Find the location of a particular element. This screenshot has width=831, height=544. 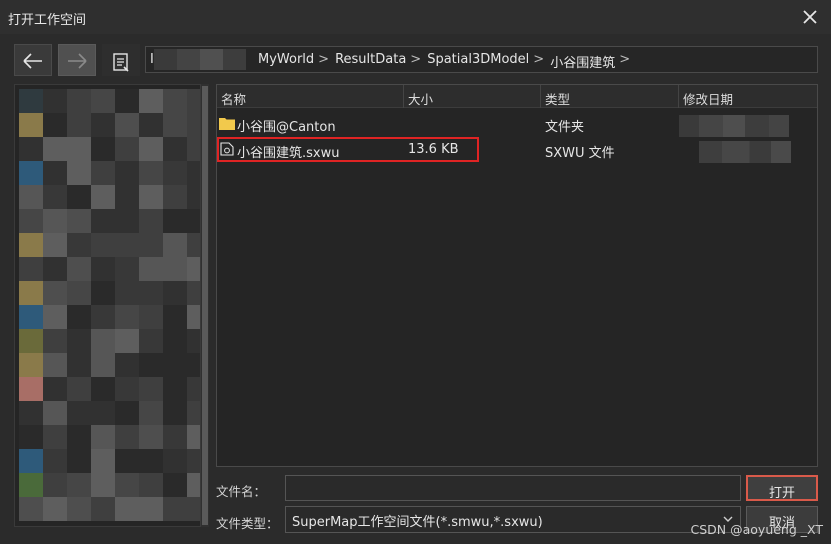

filetype-select: SuperMap工作空间文件(*.smwu,*.sxwu) is located at coordinates (513, 519).